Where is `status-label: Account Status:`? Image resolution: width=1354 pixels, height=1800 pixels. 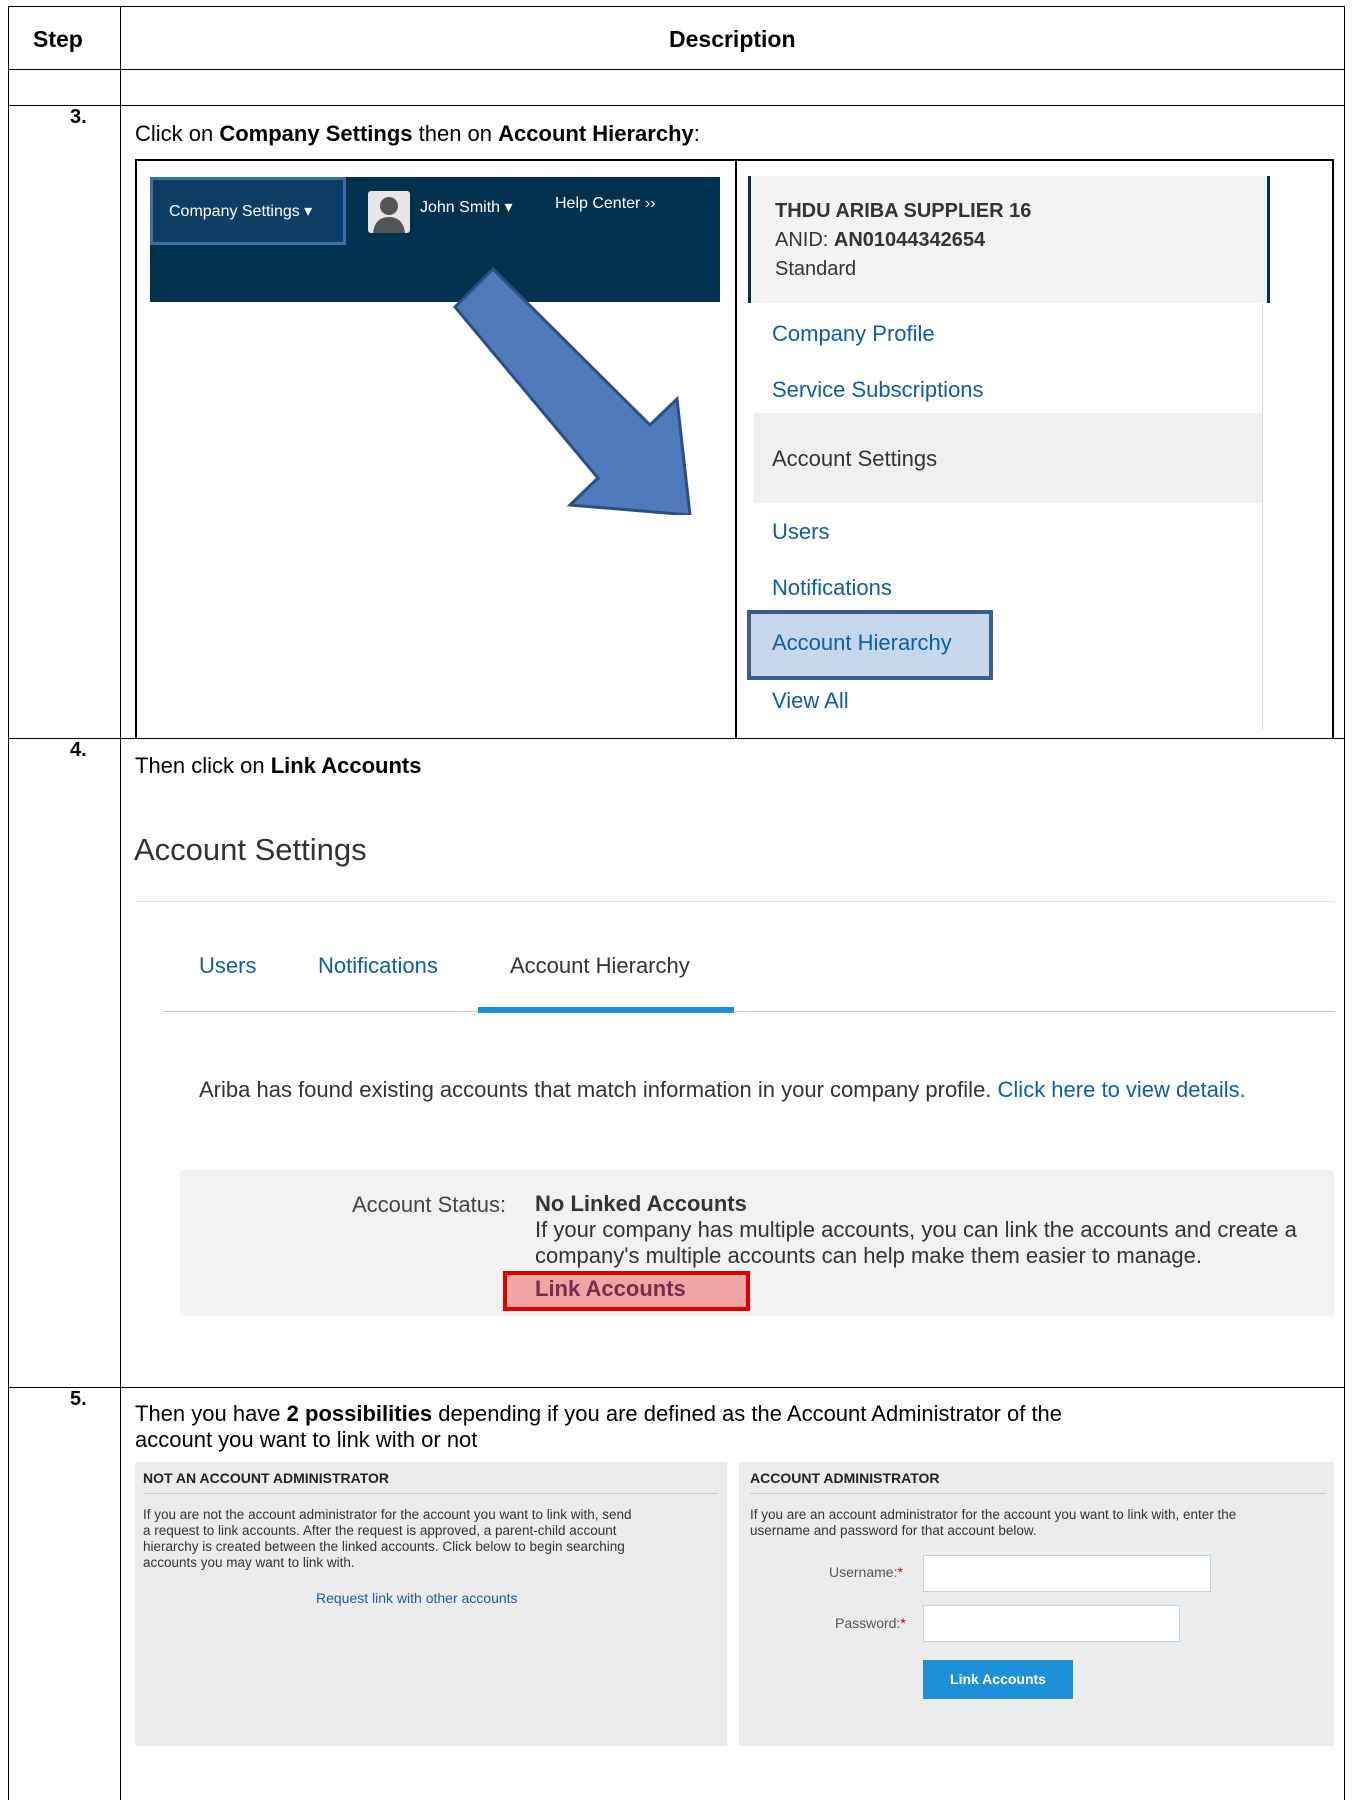
status-label: Account Status: is located at coordinates (429, 1204).